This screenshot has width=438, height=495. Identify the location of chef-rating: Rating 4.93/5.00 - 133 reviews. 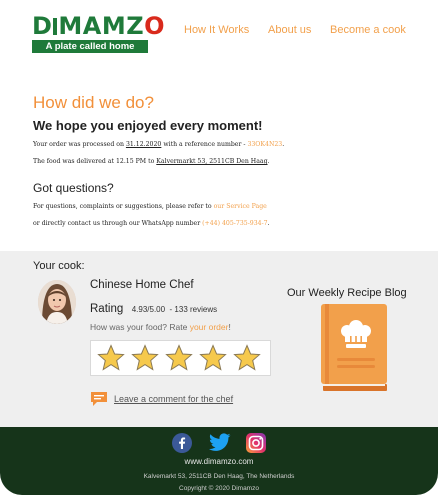
(153, 308).